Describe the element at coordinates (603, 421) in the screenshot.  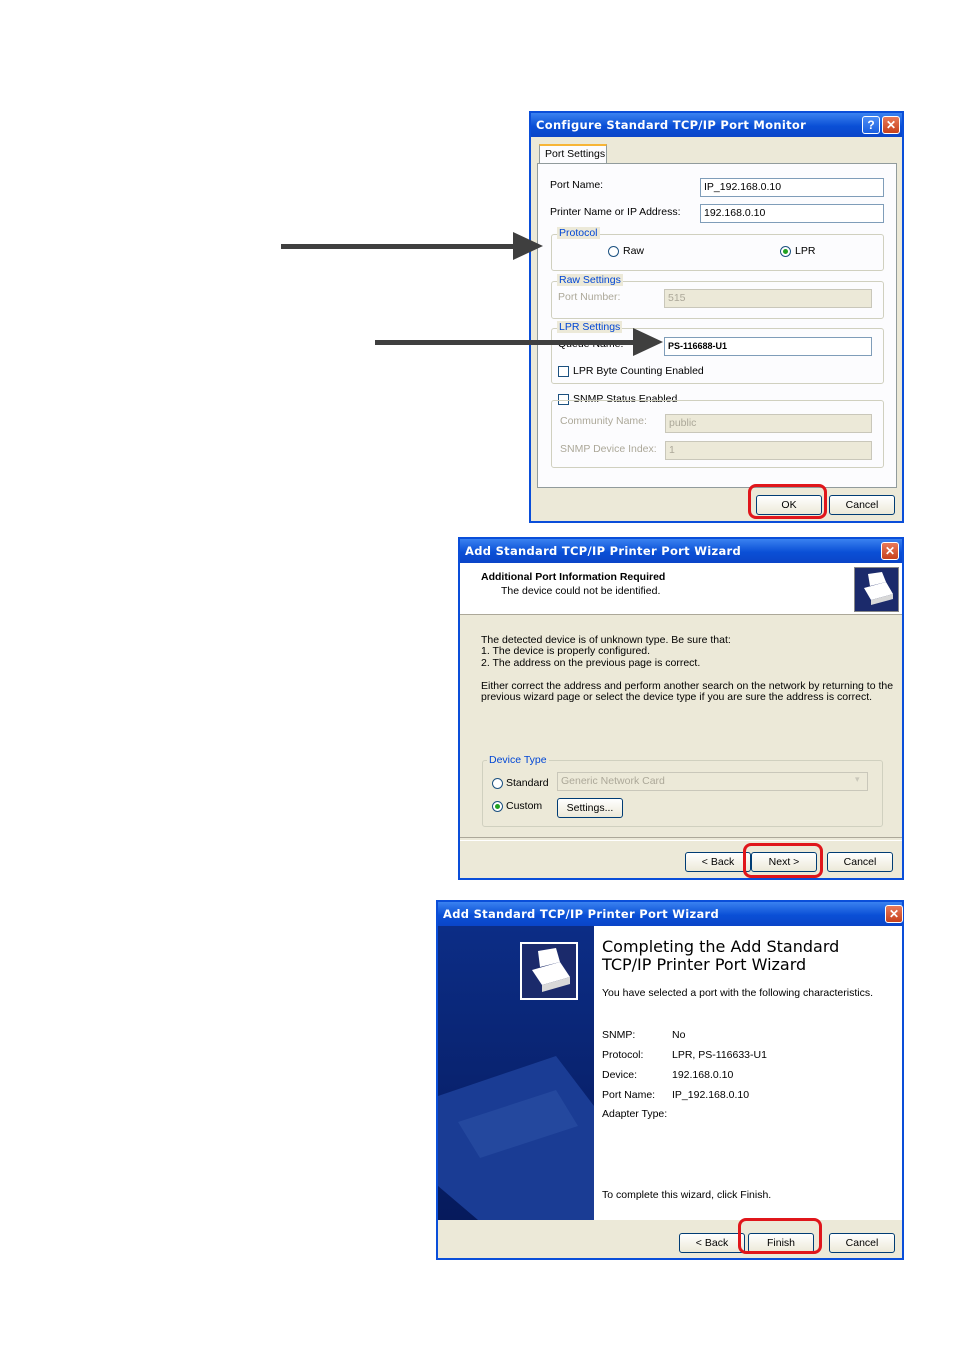
I see `community-name-label: Community Name:` at that location.